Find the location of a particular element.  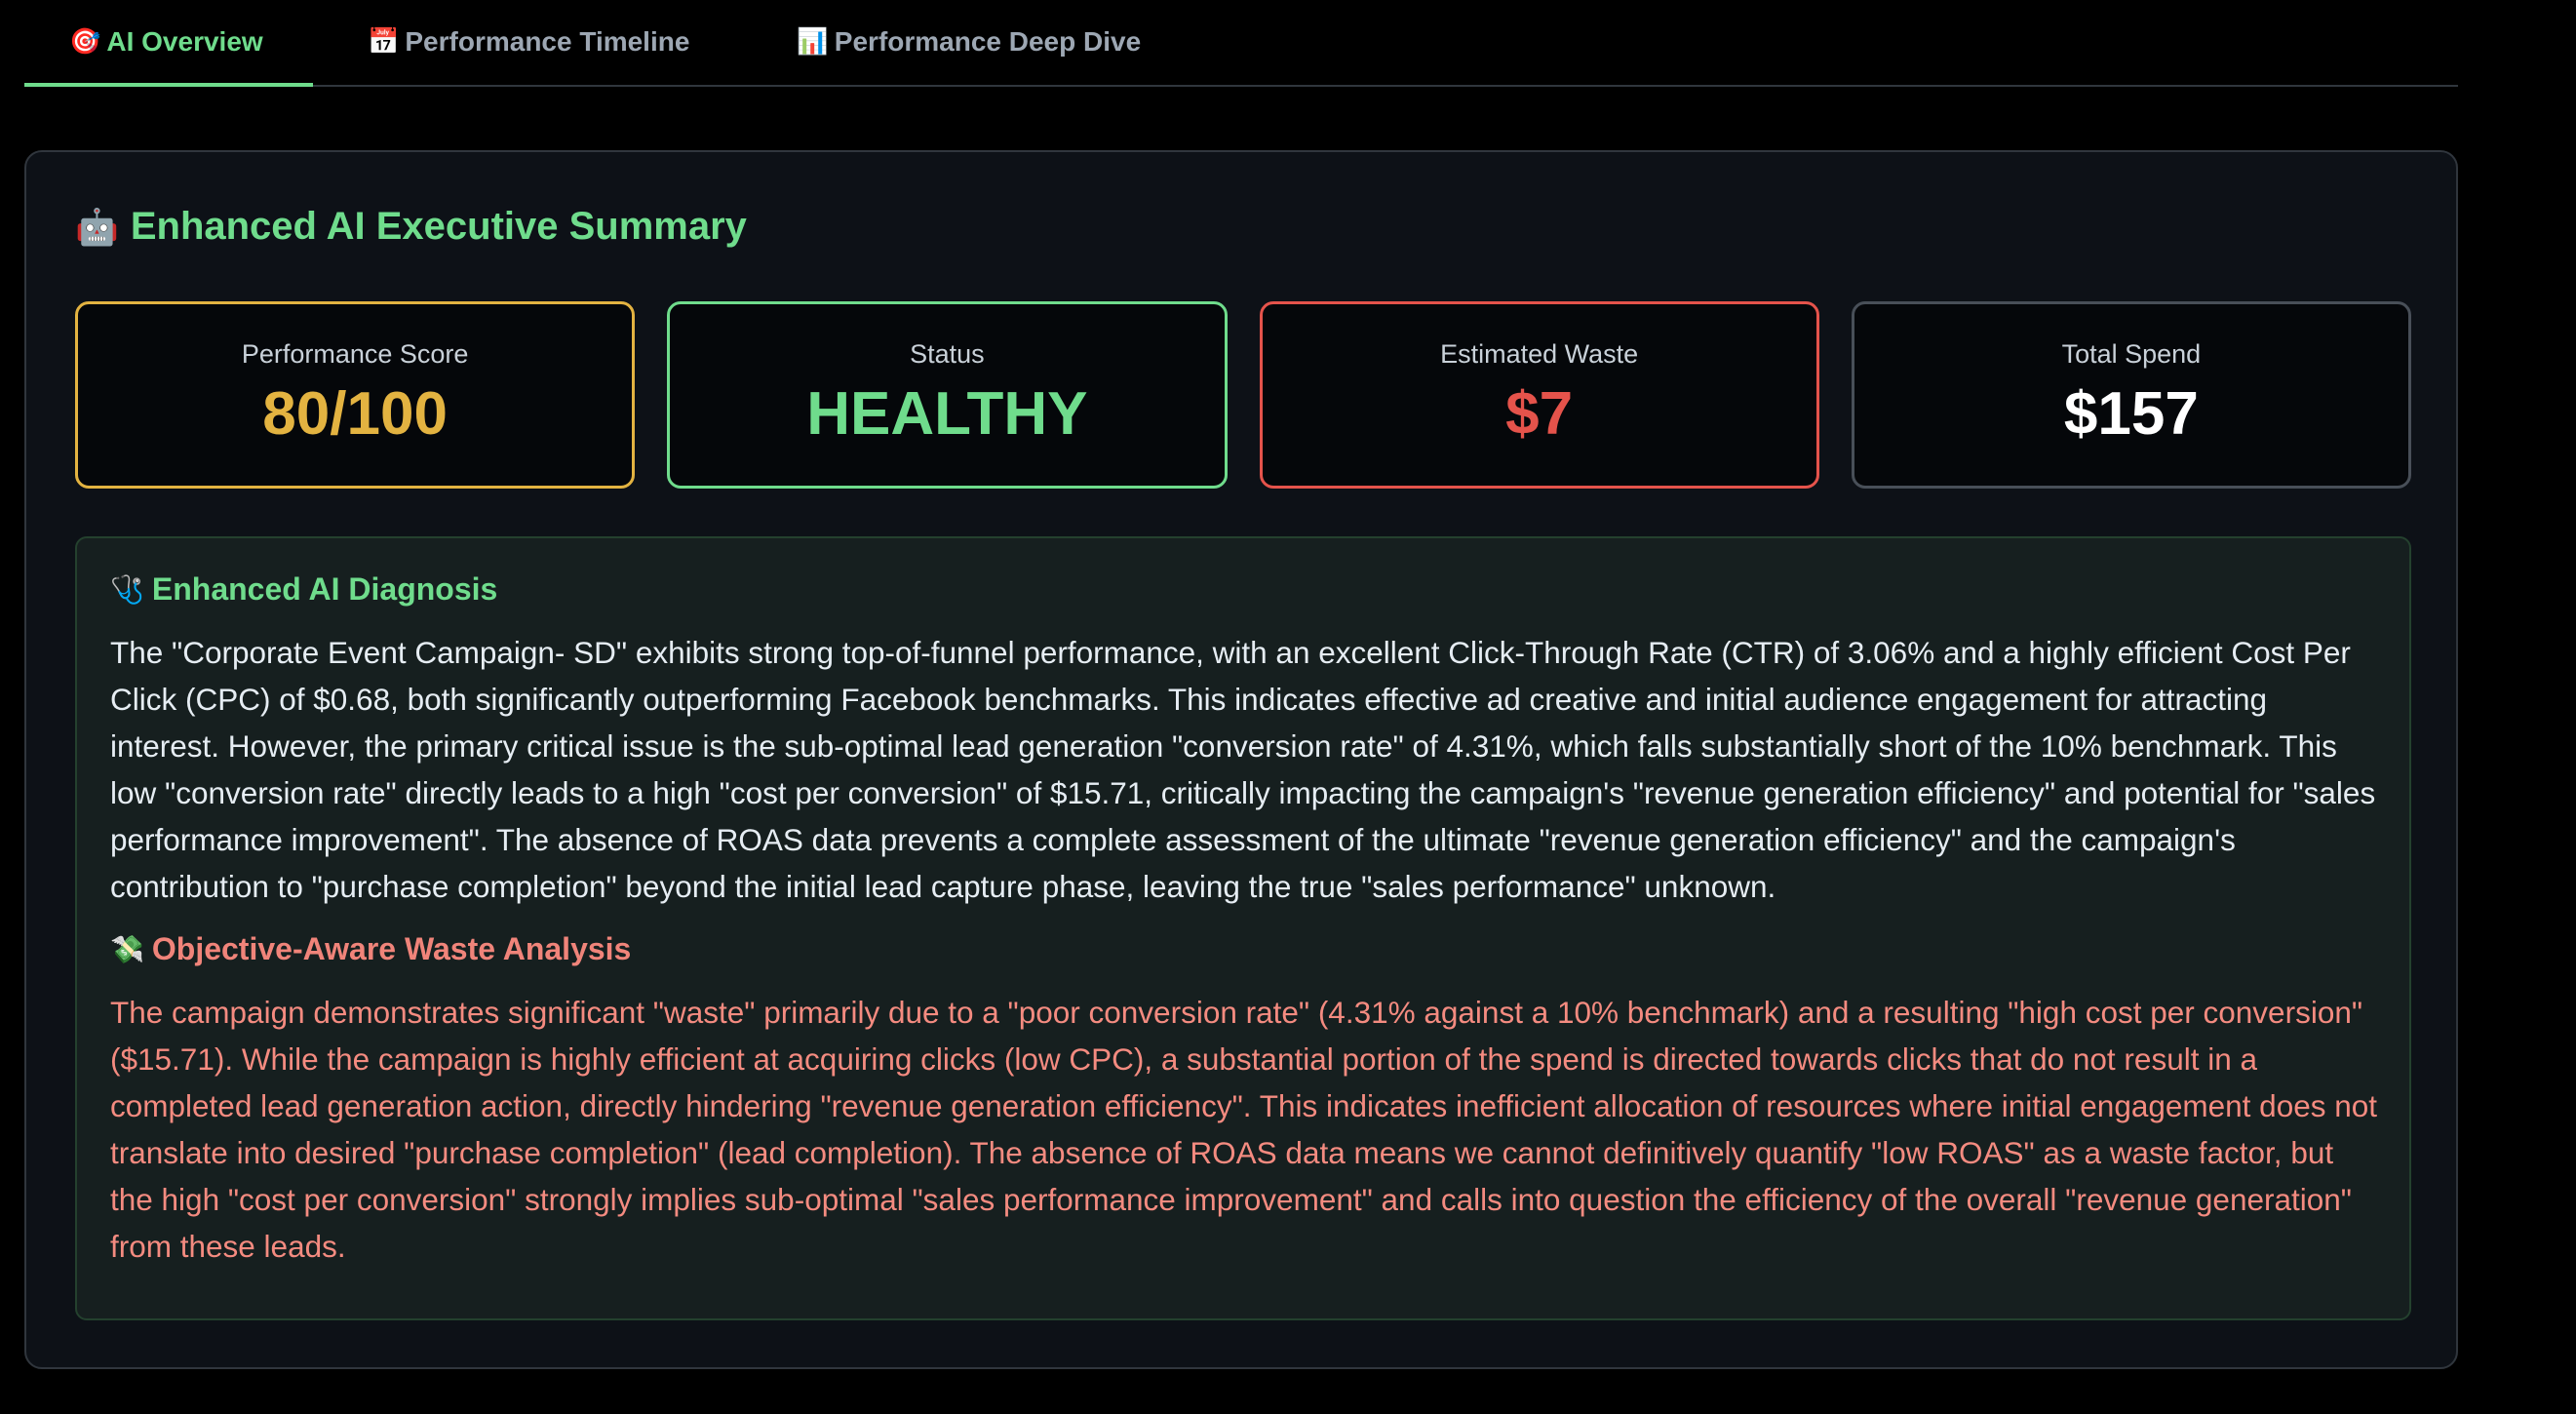

calendar-icon: 📅 is located at coordinates (384, 41).